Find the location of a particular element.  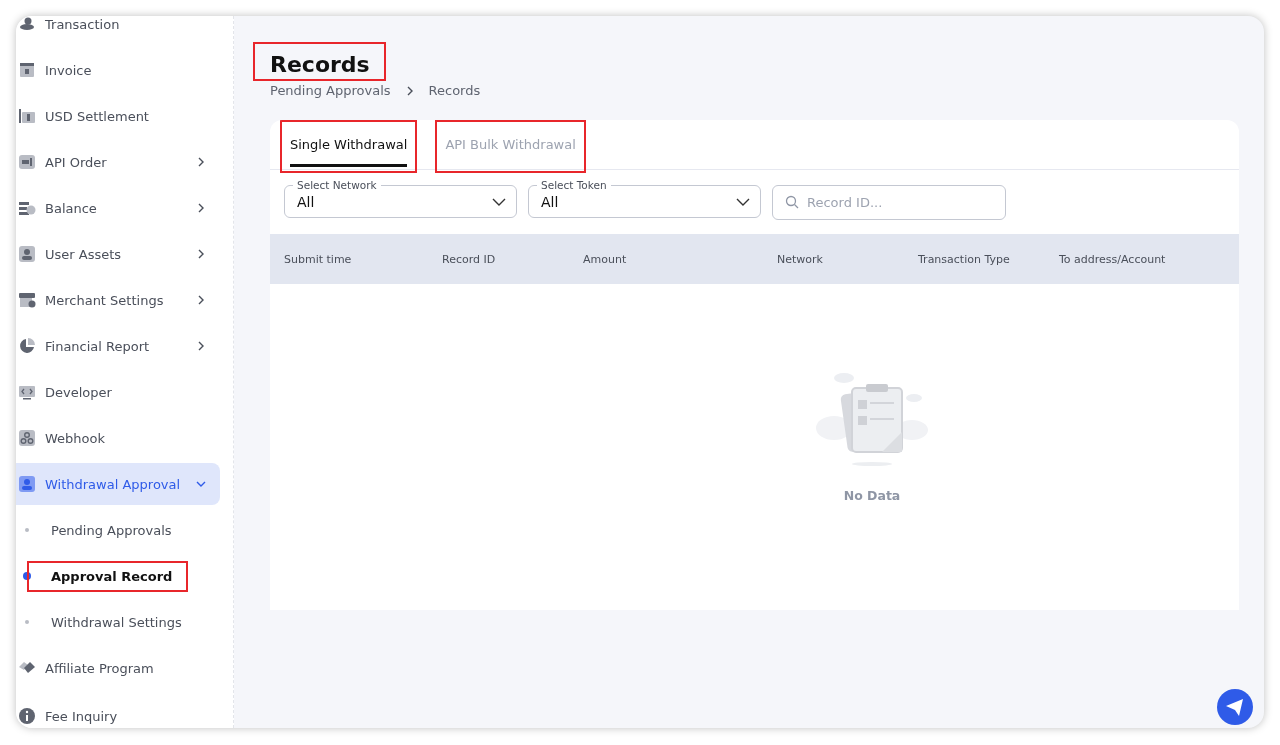

paper-plane-button is located at coordinates (1235, 707).